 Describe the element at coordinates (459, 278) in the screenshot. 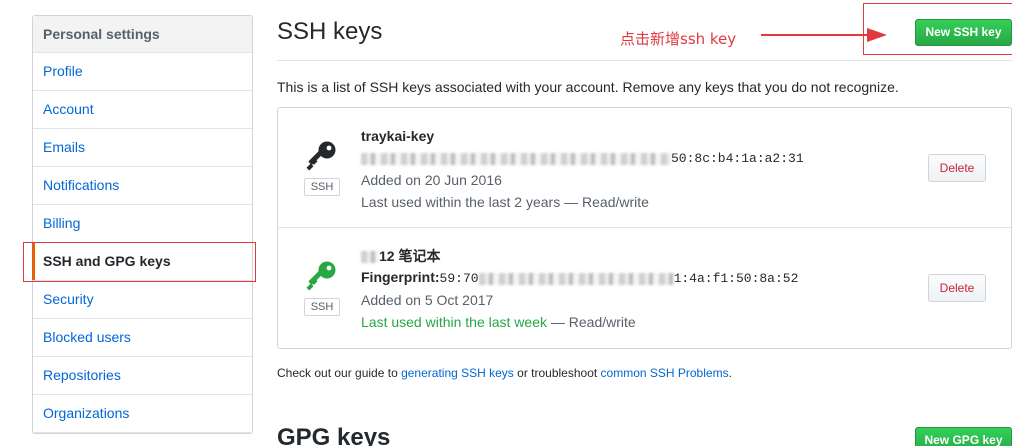

I see `fingerprint-head: 59:70` at that location.